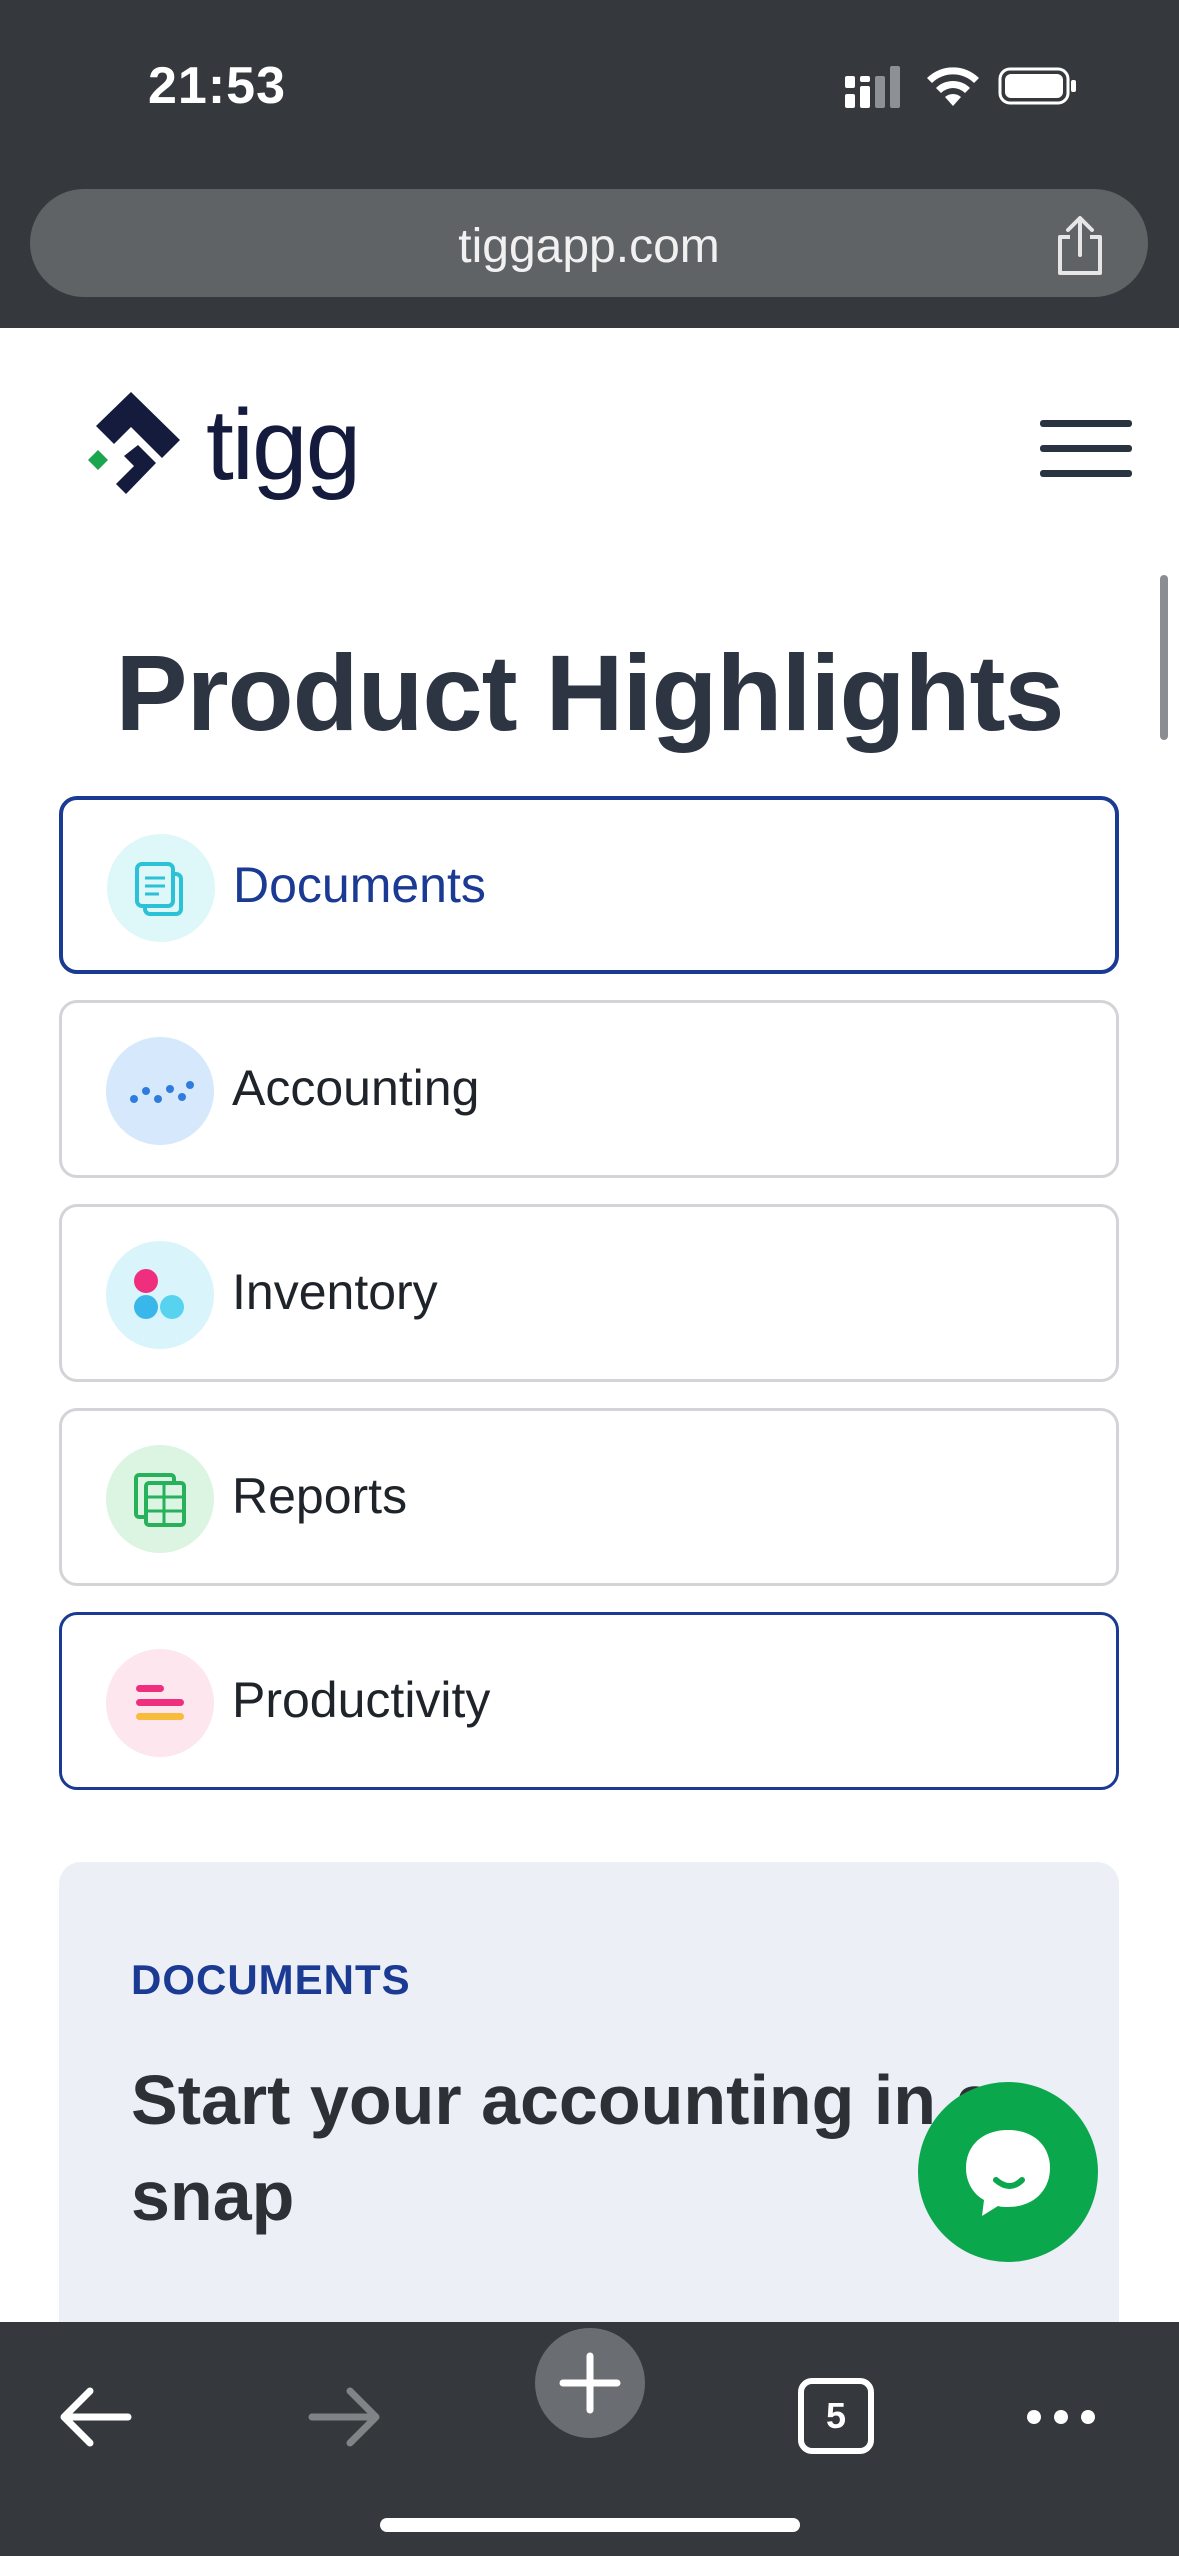  Describe the element at coordinates (361, 1700) in the screenshot. I see `feature-label: Productivity` at that location.